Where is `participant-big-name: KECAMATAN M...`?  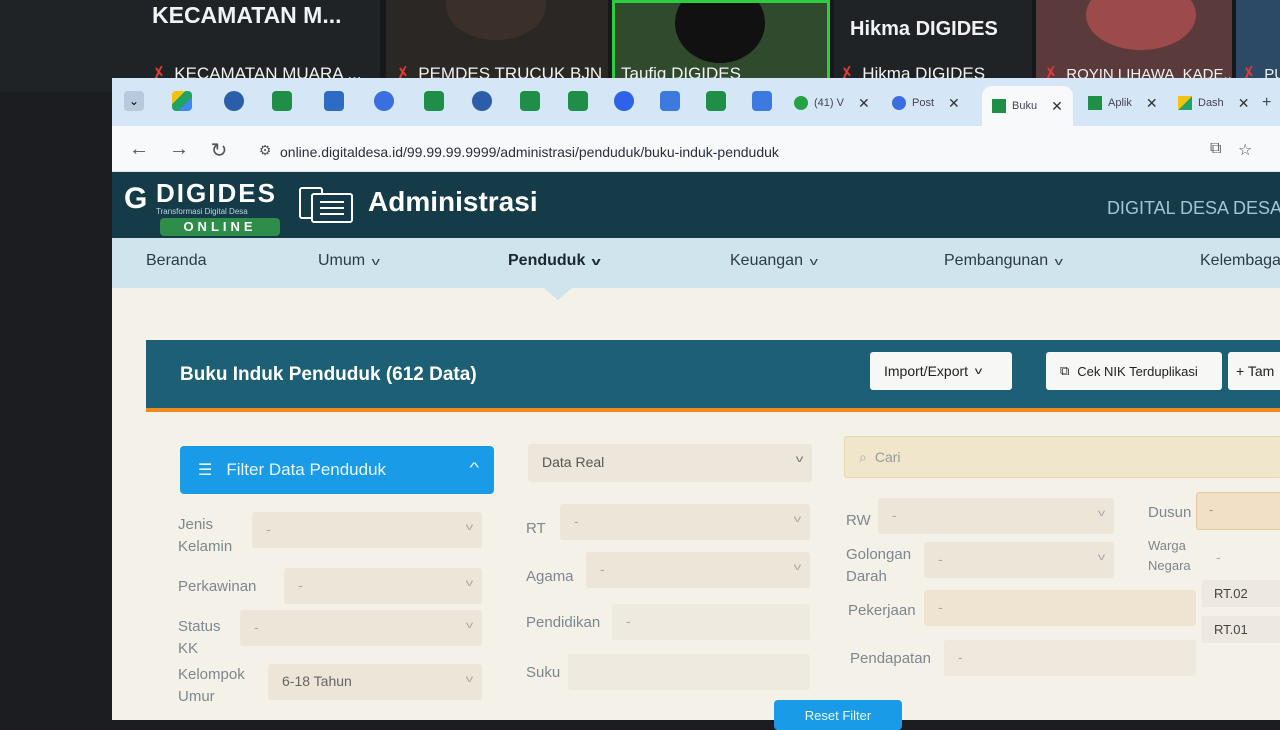
participant-big-name: KECAMATAN M... is located at coordinates (247, 15).